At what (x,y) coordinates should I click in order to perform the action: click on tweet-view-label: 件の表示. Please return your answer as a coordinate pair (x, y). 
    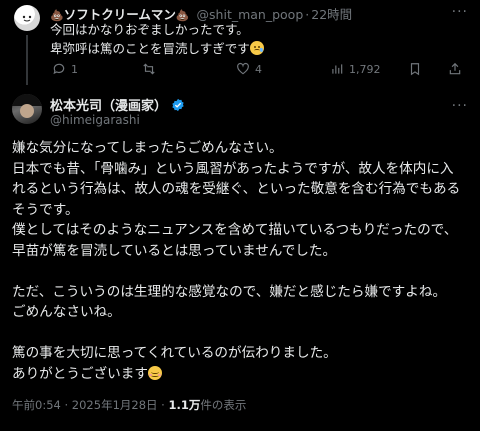
    Looking at the image, I should click on (223, 405).